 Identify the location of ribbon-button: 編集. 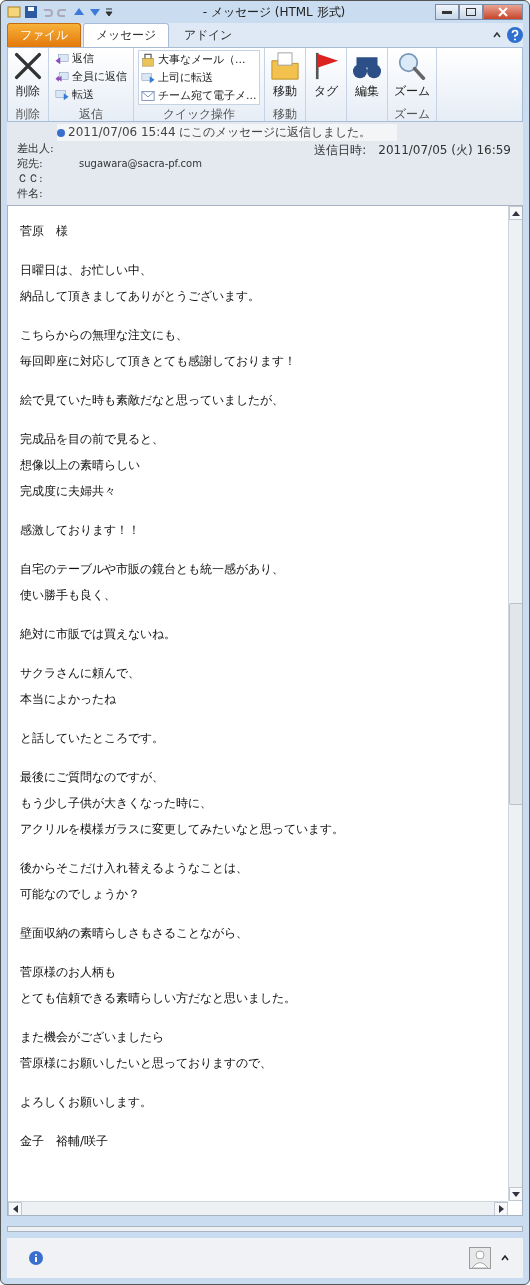
(366, 76).